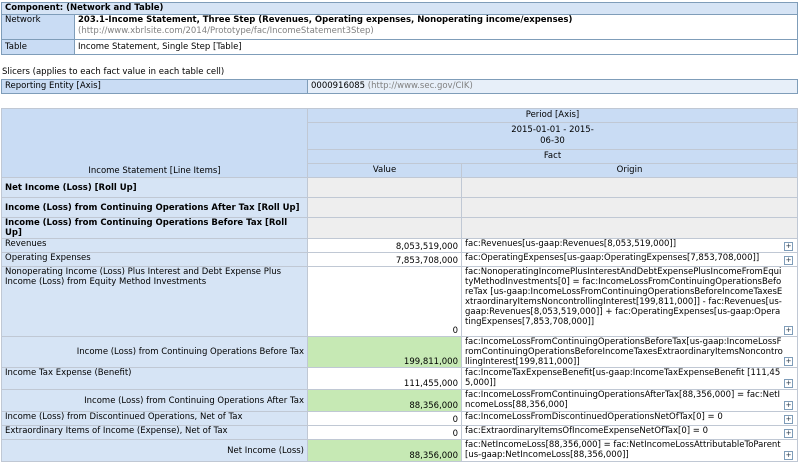 This screenshot has width=800, height=473. Describe the element at coordinates (38, 27) in the screenshot. I see `network-label: Network` at that location.